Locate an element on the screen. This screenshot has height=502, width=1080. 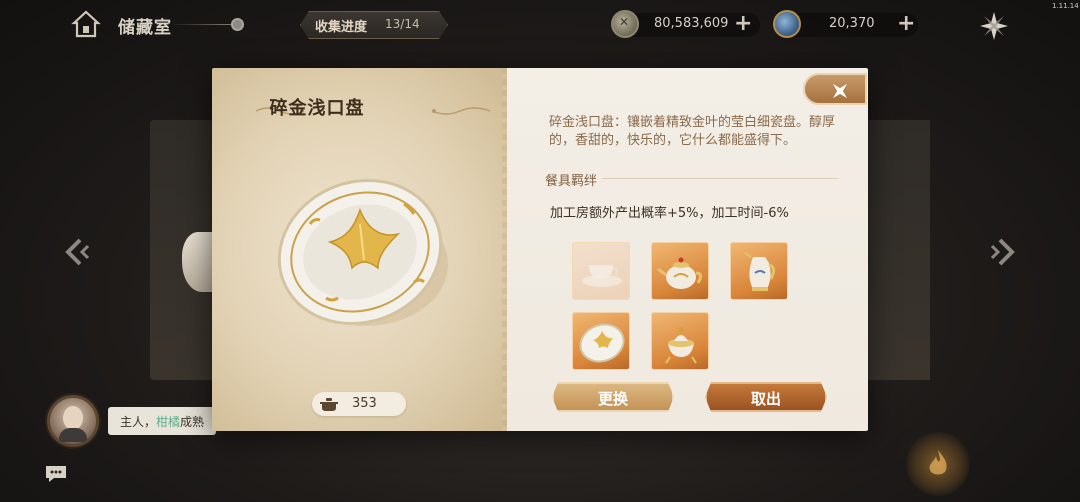
flame-icon is located at coordinates (938, 464).